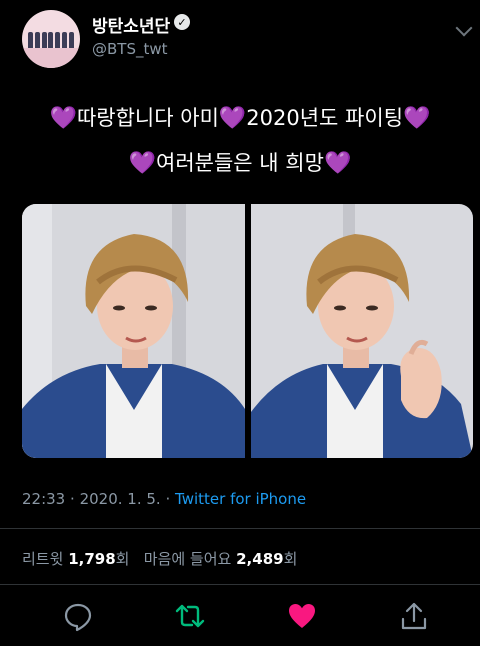  I want to click on likes-unit: 회, so click(290, 559).